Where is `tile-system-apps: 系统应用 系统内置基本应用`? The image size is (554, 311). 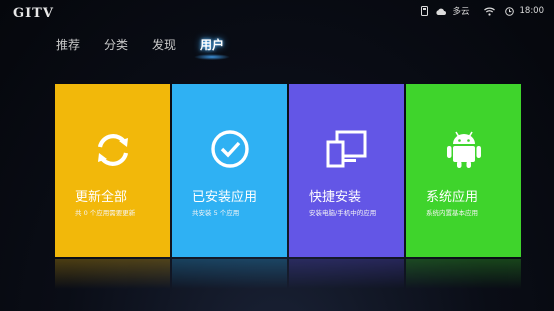
tile-system-apps: 系统应用 系统内置基本应用 is located at coordinates (463, 170).